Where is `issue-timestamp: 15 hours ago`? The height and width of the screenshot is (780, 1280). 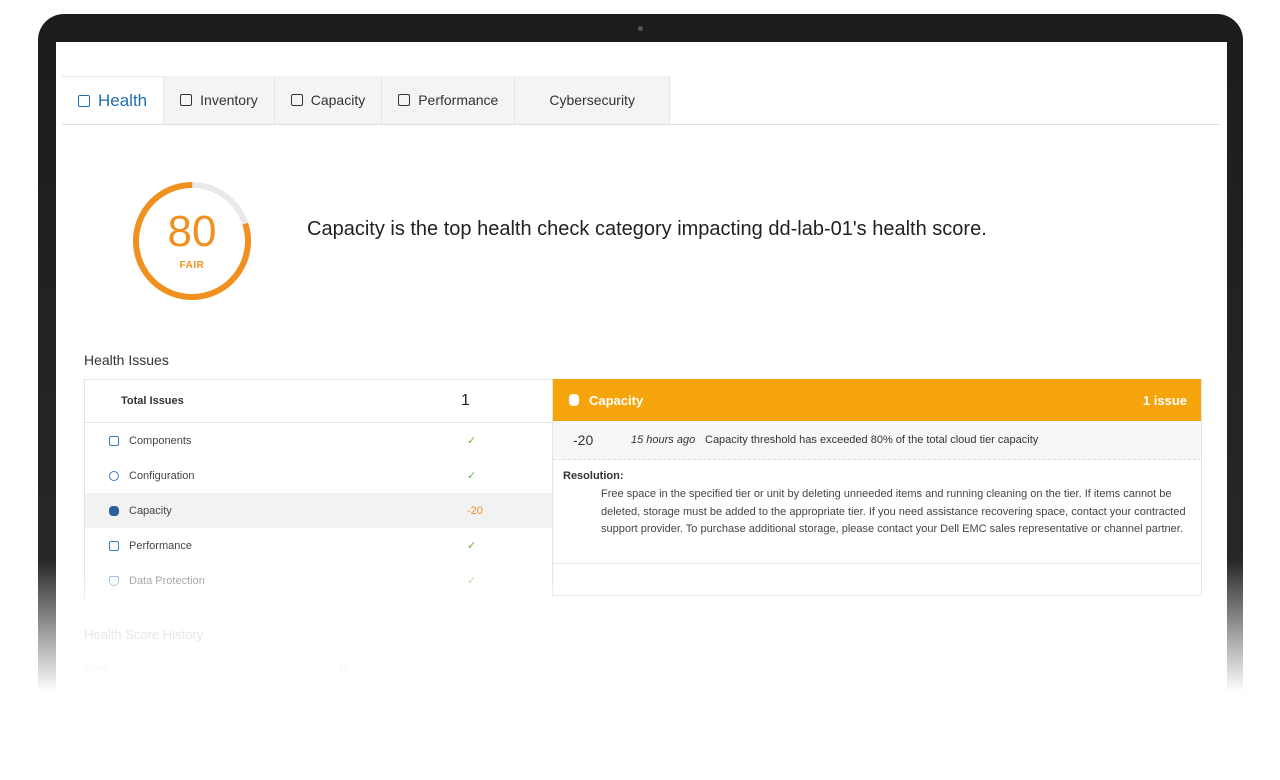
issue-timestamp: 15 hours ago is located at coordinates (663, 440).